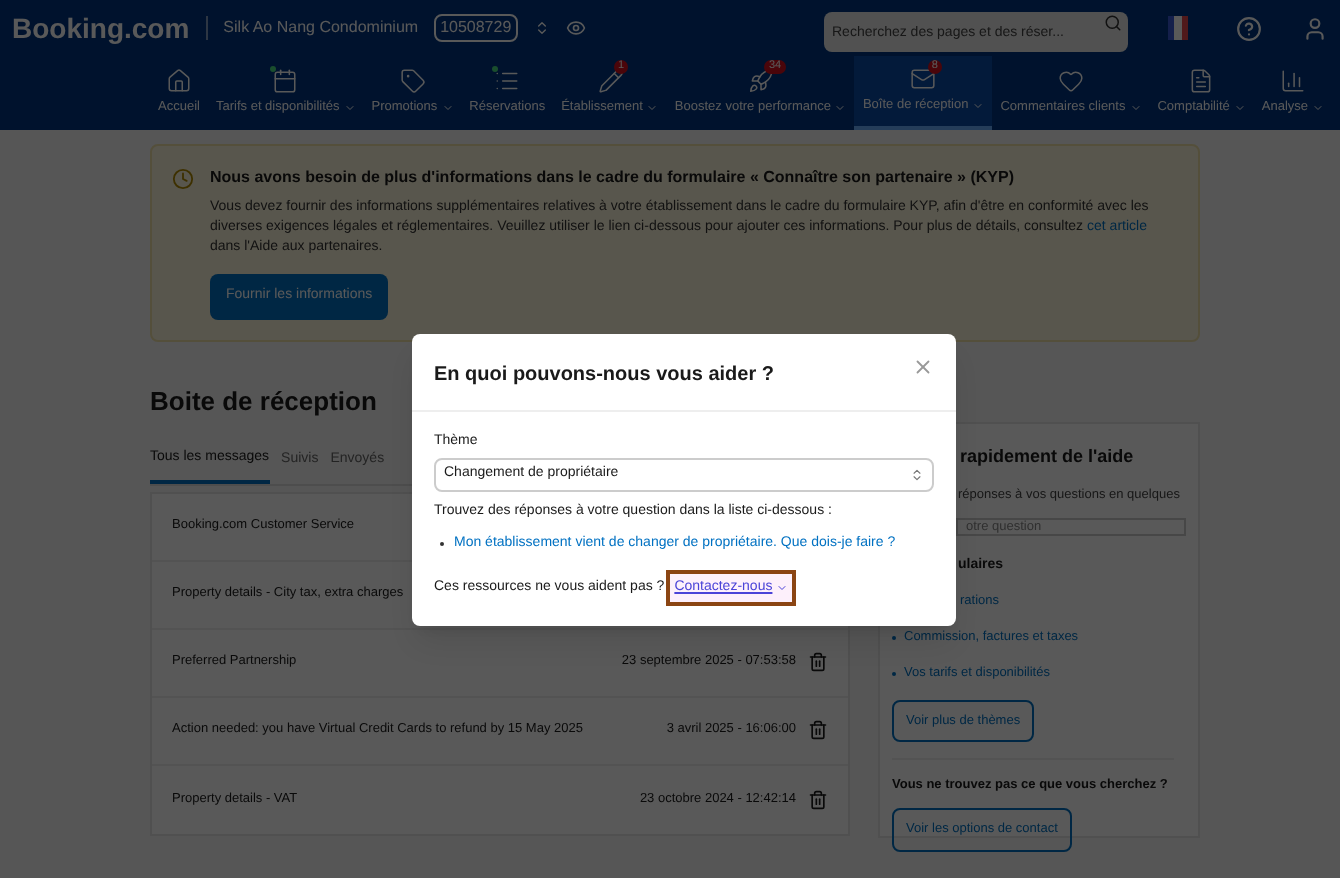  I want to click on search-icon, so click(1113, 22).